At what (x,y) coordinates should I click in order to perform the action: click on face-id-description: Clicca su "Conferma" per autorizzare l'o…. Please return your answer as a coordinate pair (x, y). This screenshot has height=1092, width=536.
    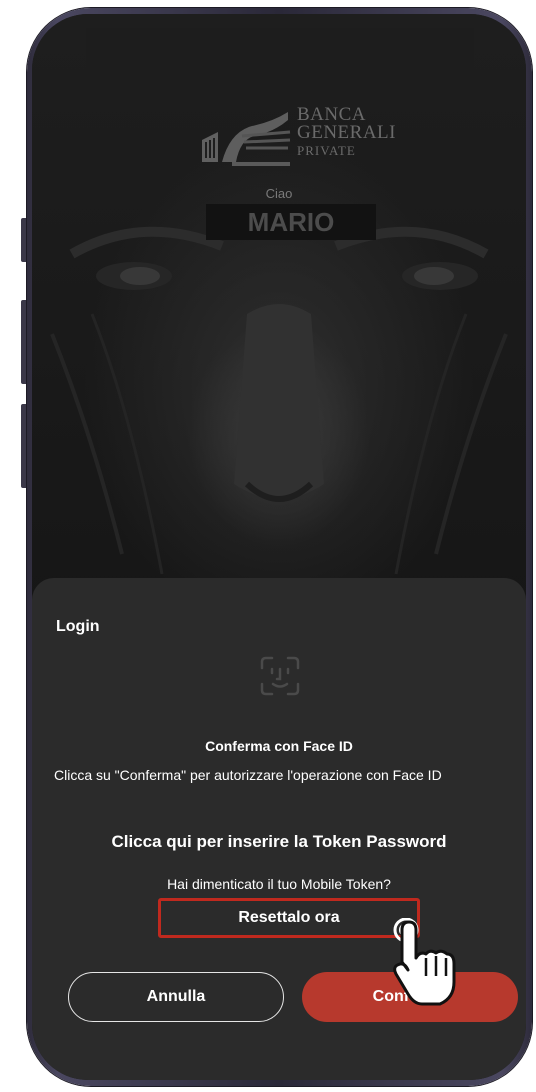
    Looking at the image, I should click on (248, 775).